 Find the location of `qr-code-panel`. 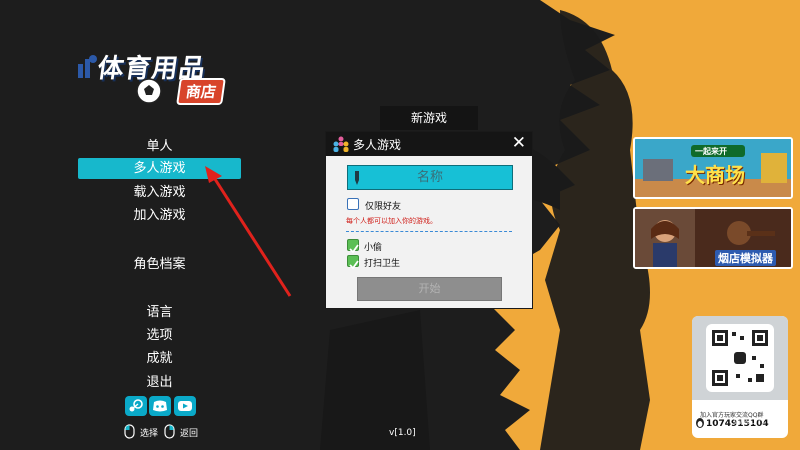

qr-code-panel is located at coordinates (740, 358).